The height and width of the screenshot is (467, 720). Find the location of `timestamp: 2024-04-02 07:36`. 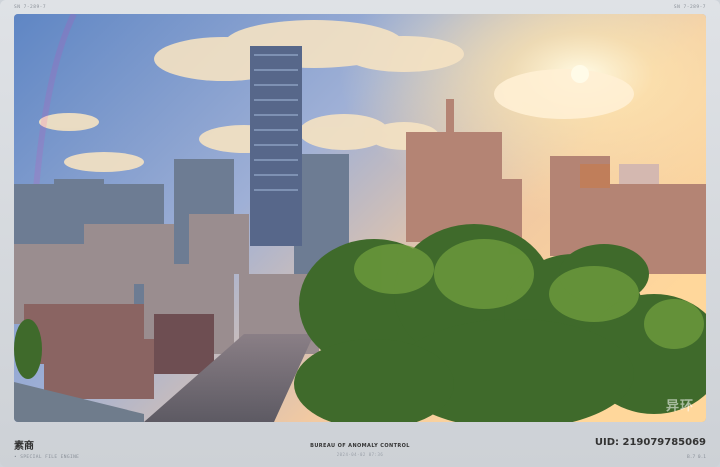

timestamp: 2024-04-02 07:36 is located at coordinates (360, 454).